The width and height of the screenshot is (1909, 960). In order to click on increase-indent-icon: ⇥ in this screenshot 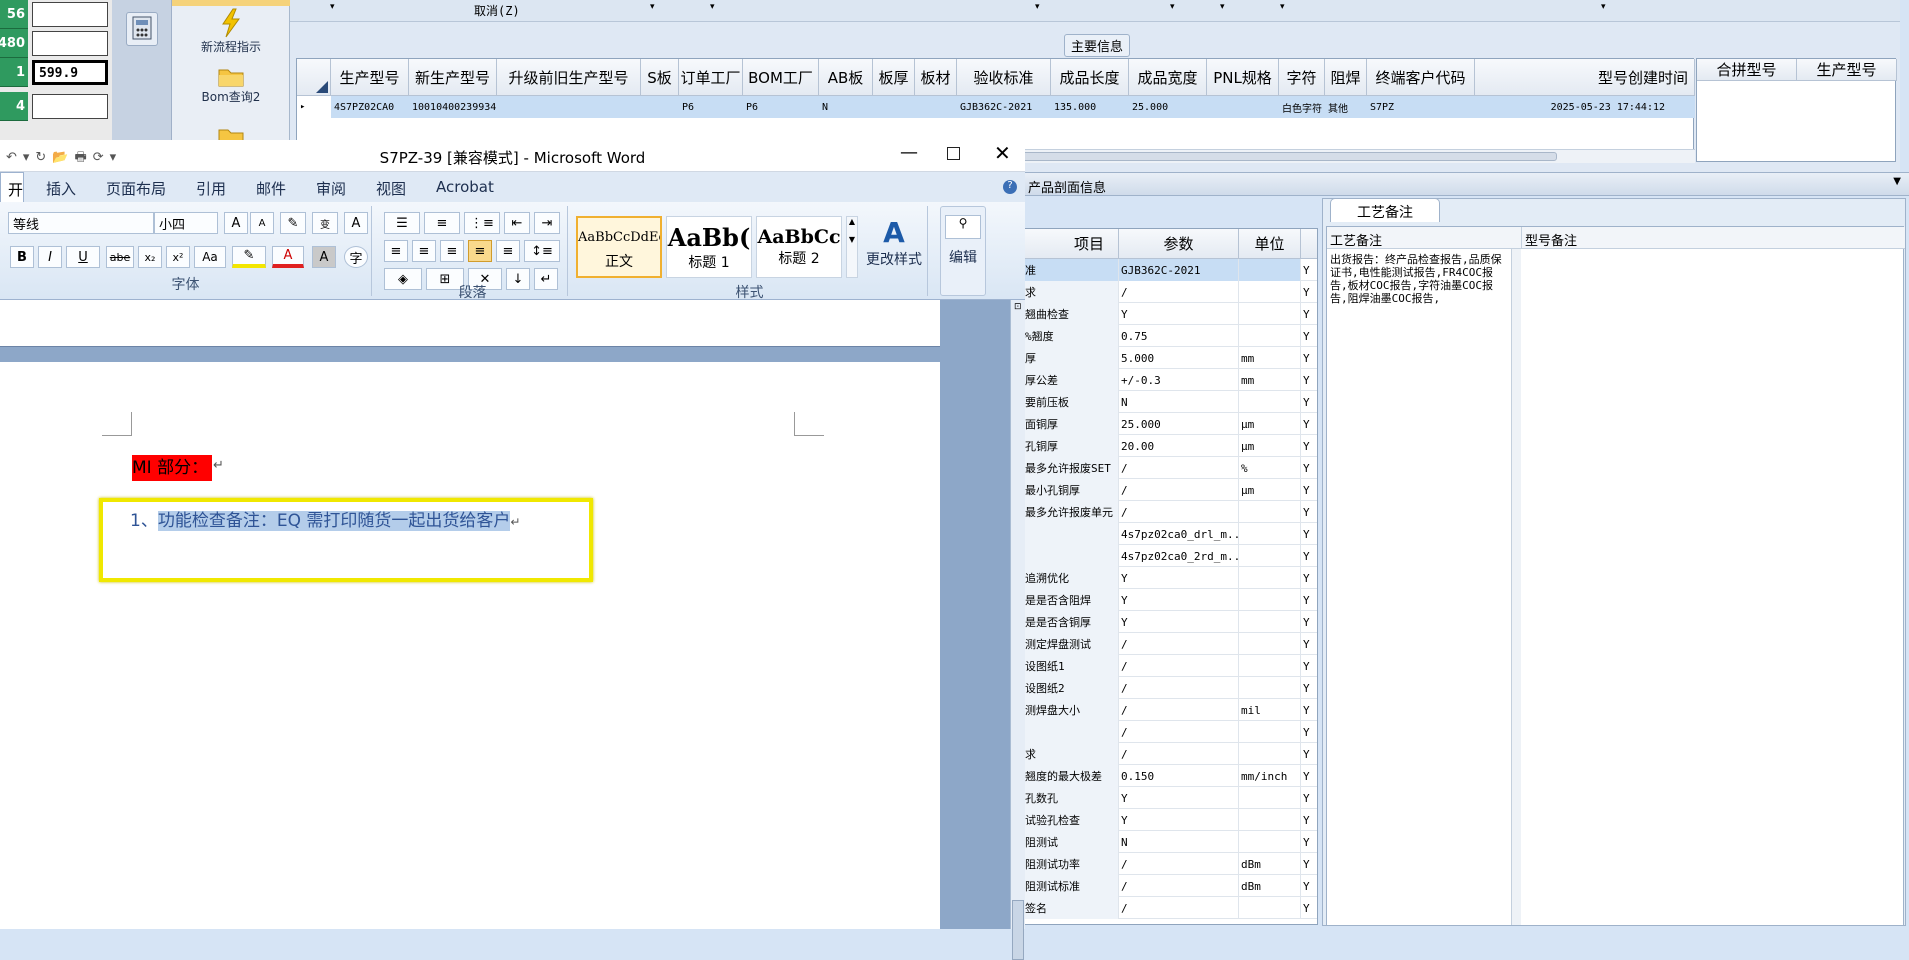, I will do `click(547, 223)`.